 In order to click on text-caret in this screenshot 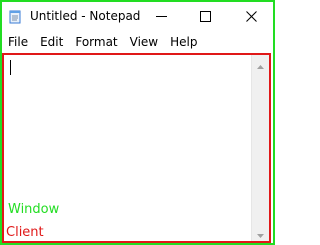, I will do `click(10, 67)`.